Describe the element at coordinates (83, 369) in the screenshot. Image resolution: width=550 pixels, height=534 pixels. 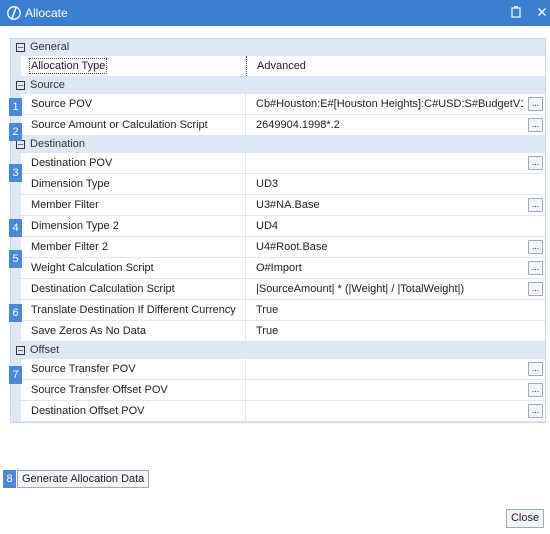
I see `property-name: Source Transfer POV` at that location.